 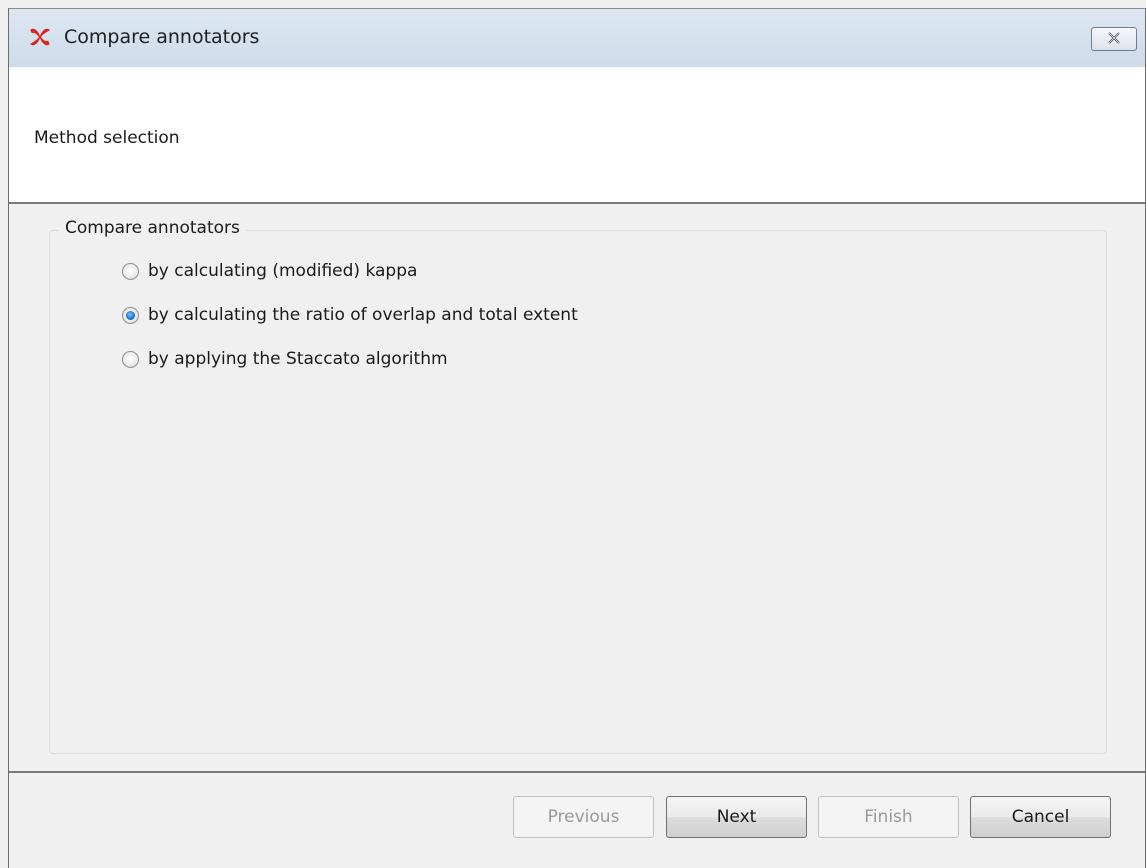 What do you see at coordinates (888, 817) in the screenshot?
I see `finish-button: Finish` at bounding box center [888, 817].